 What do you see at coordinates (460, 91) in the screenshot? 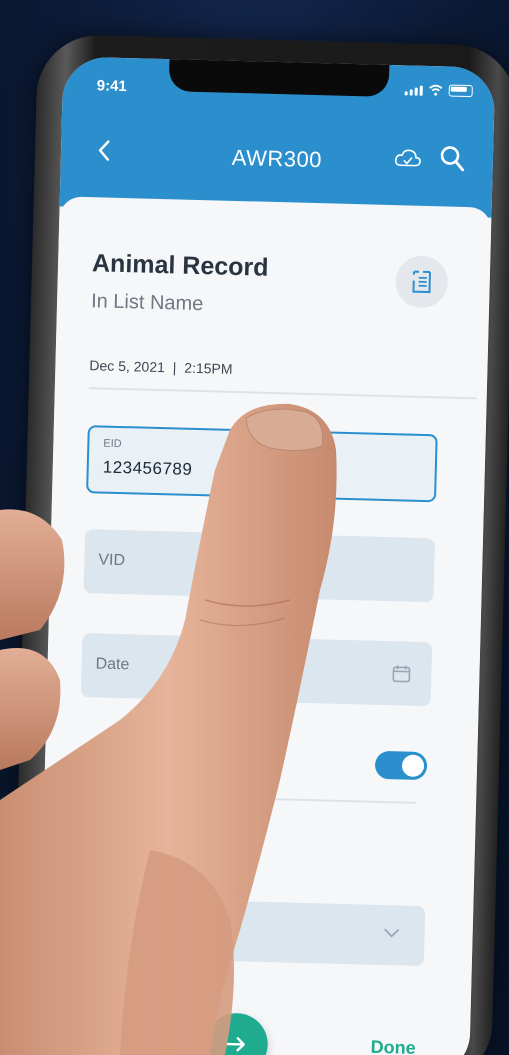
I see `battery-icon` at bounding box center [460, 91].